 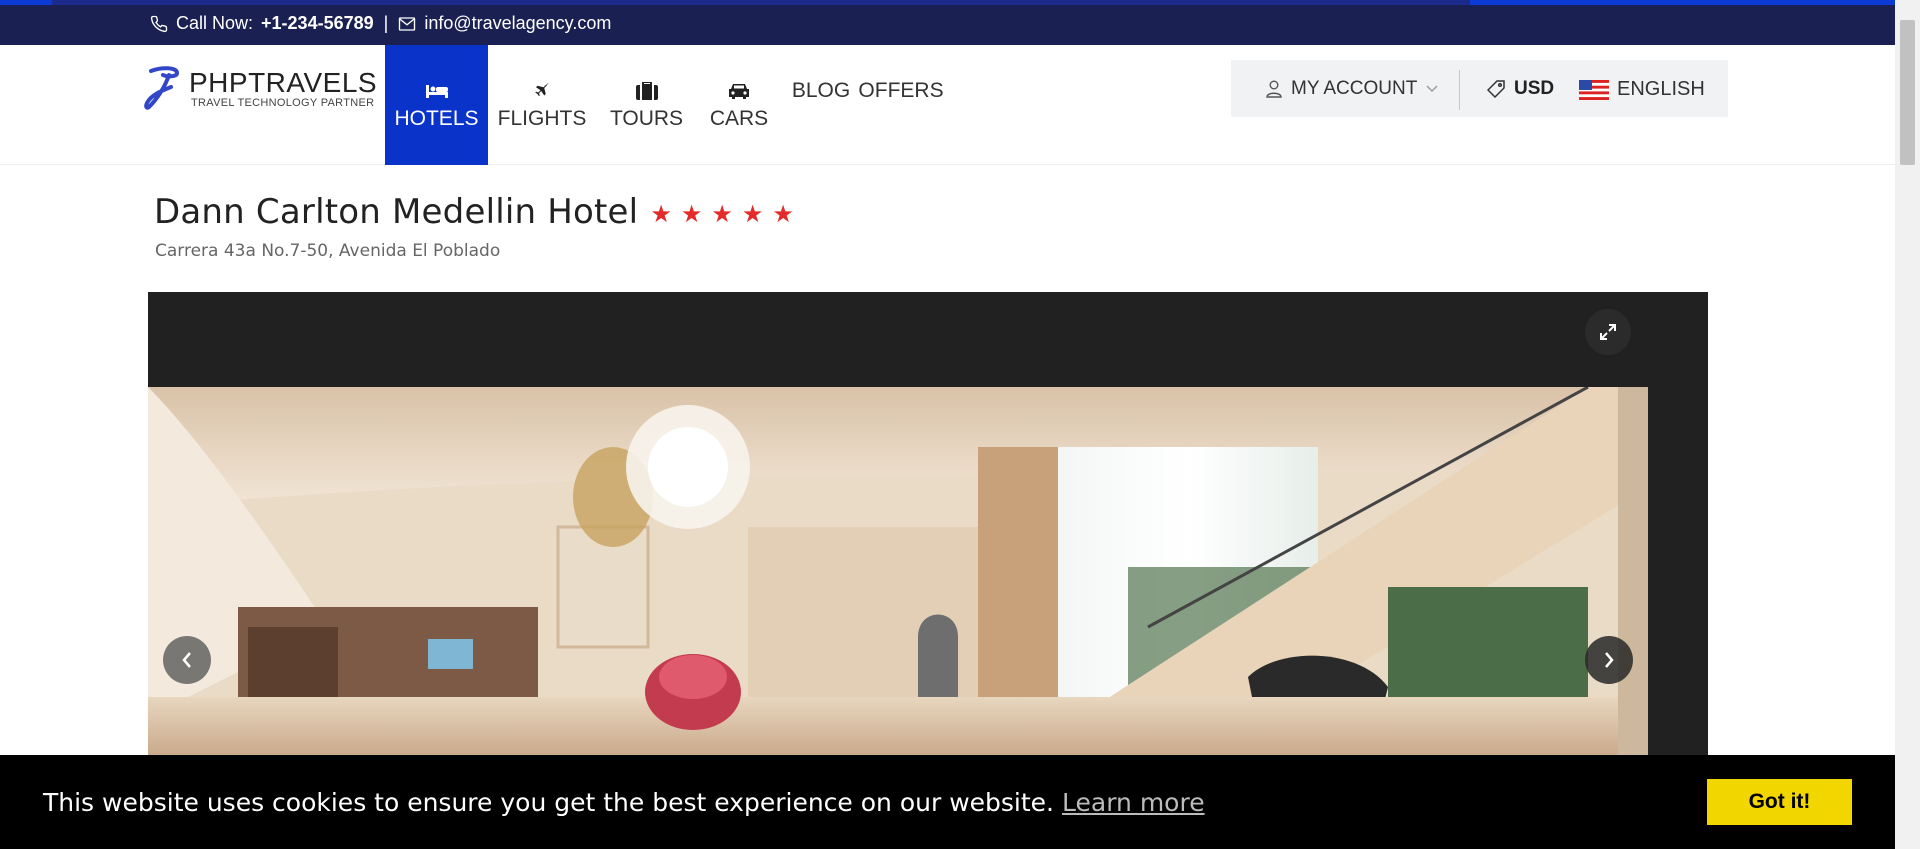 I want to click on nav-flights: FLIGHTS, so click(x=542, y=105).